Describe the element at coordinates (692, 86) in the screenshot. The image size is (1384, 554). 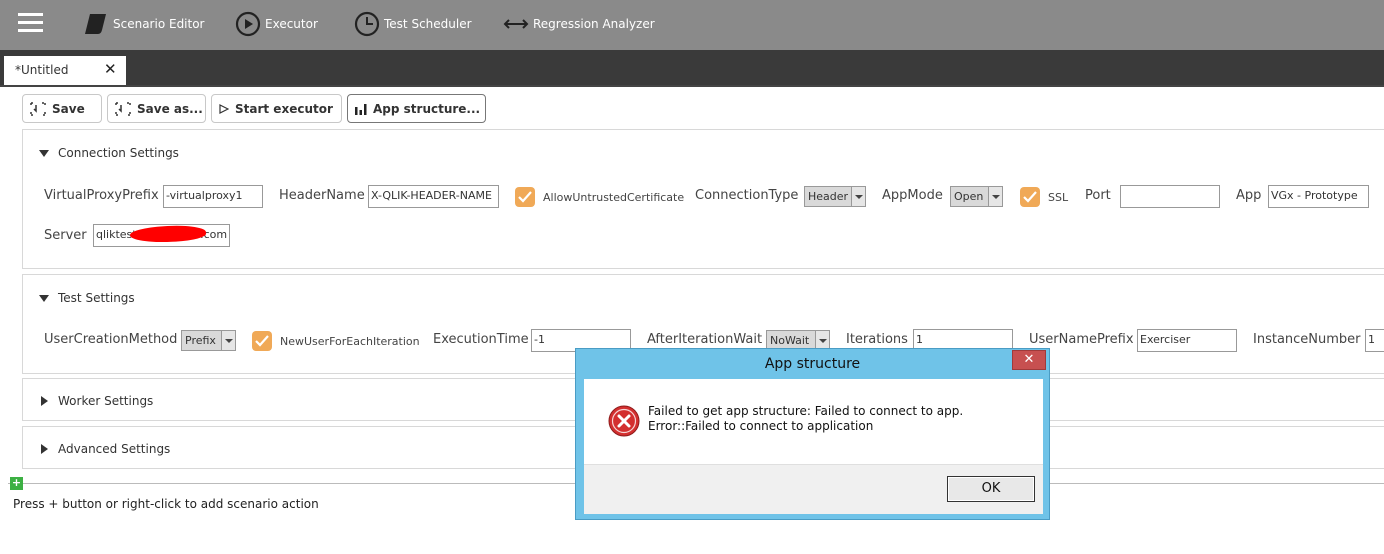
I see `tab-divider` at that location.